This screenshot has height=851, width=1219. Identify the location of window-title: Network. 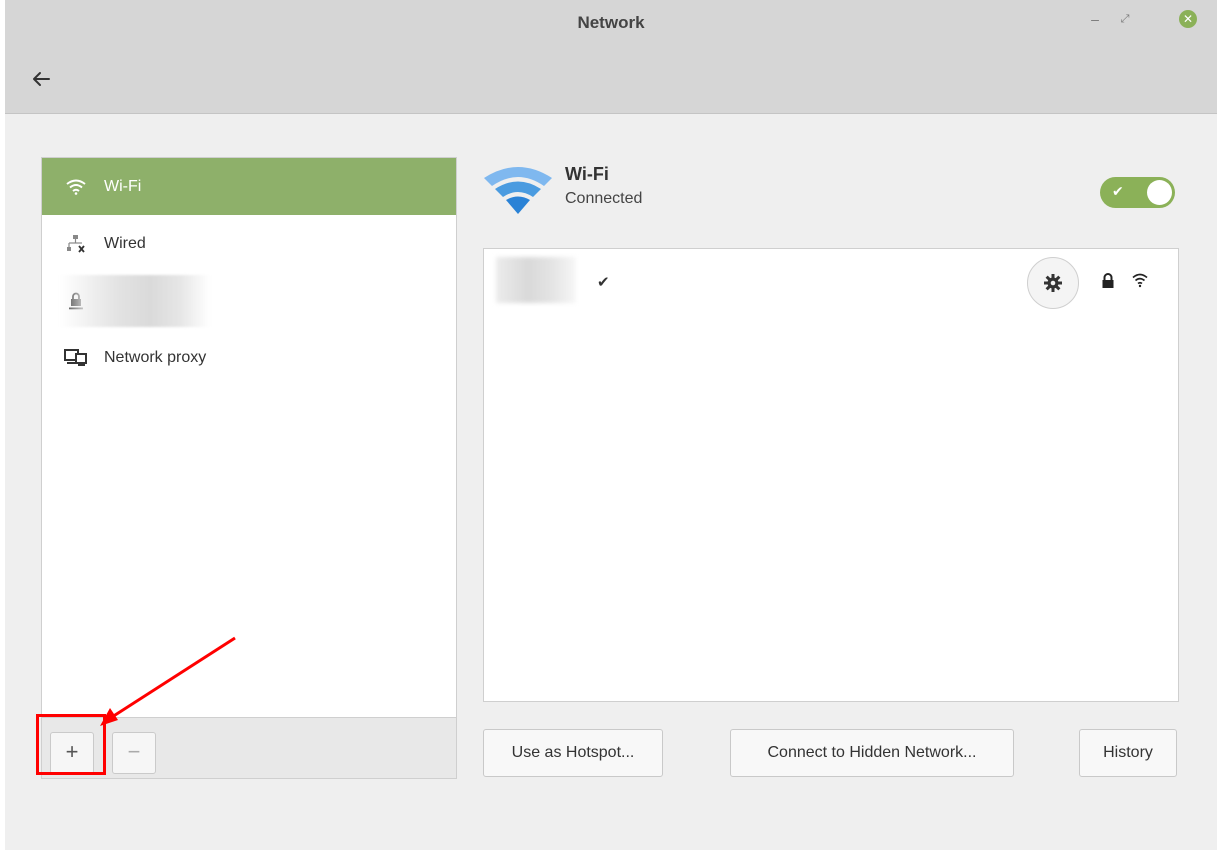
(611, 22).